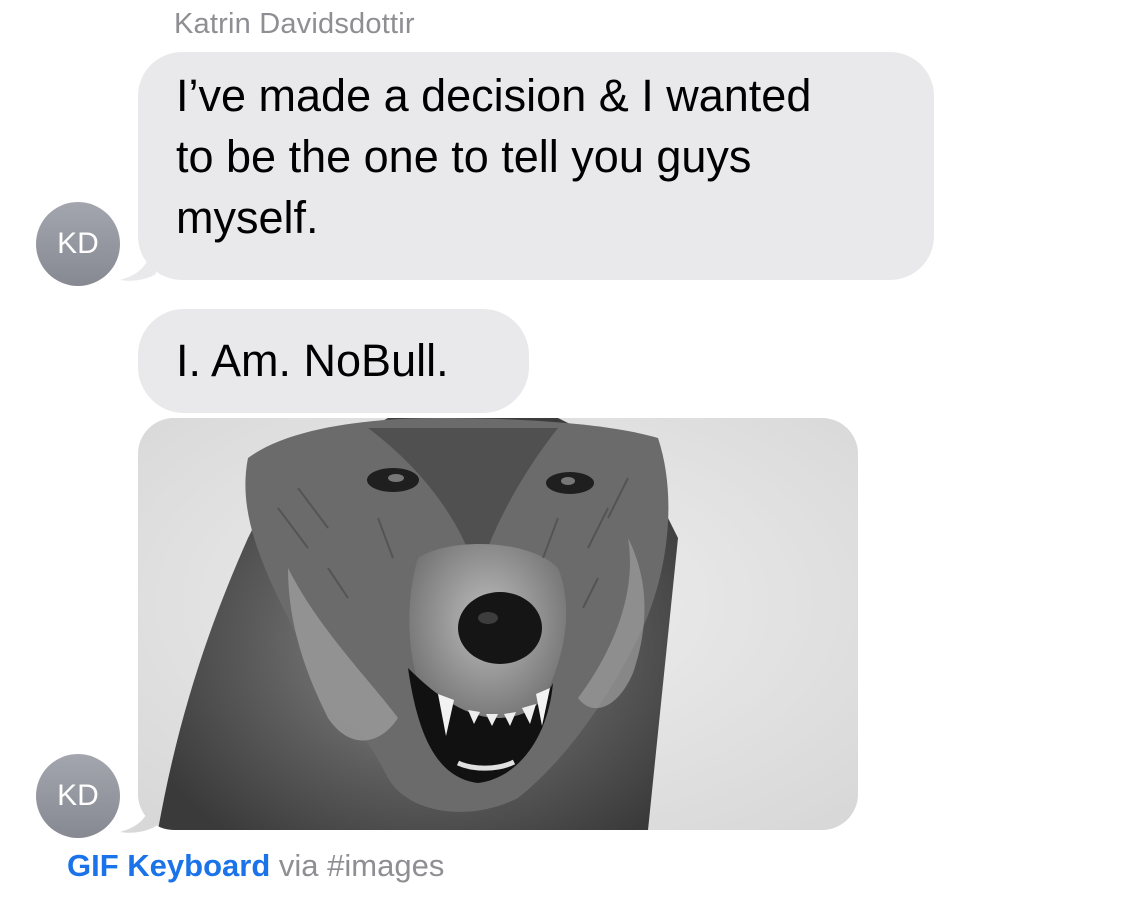 This screenshot has height=911, width=1124. I want to click on message-line: myself., so click(247, 217).